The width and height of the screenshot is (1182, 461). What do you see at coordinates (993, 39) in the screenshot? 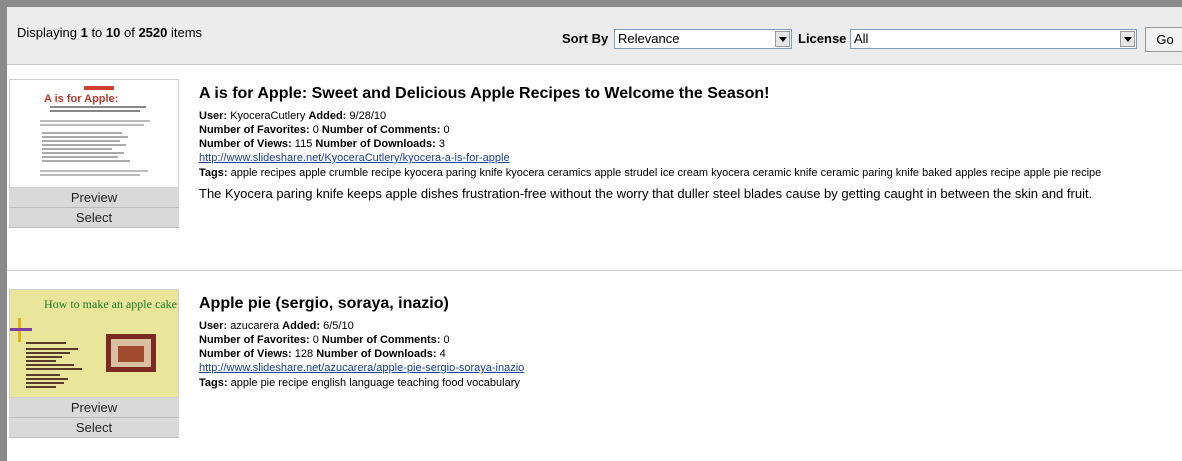
I see `license-select: All` at bounding box center [993, 39].